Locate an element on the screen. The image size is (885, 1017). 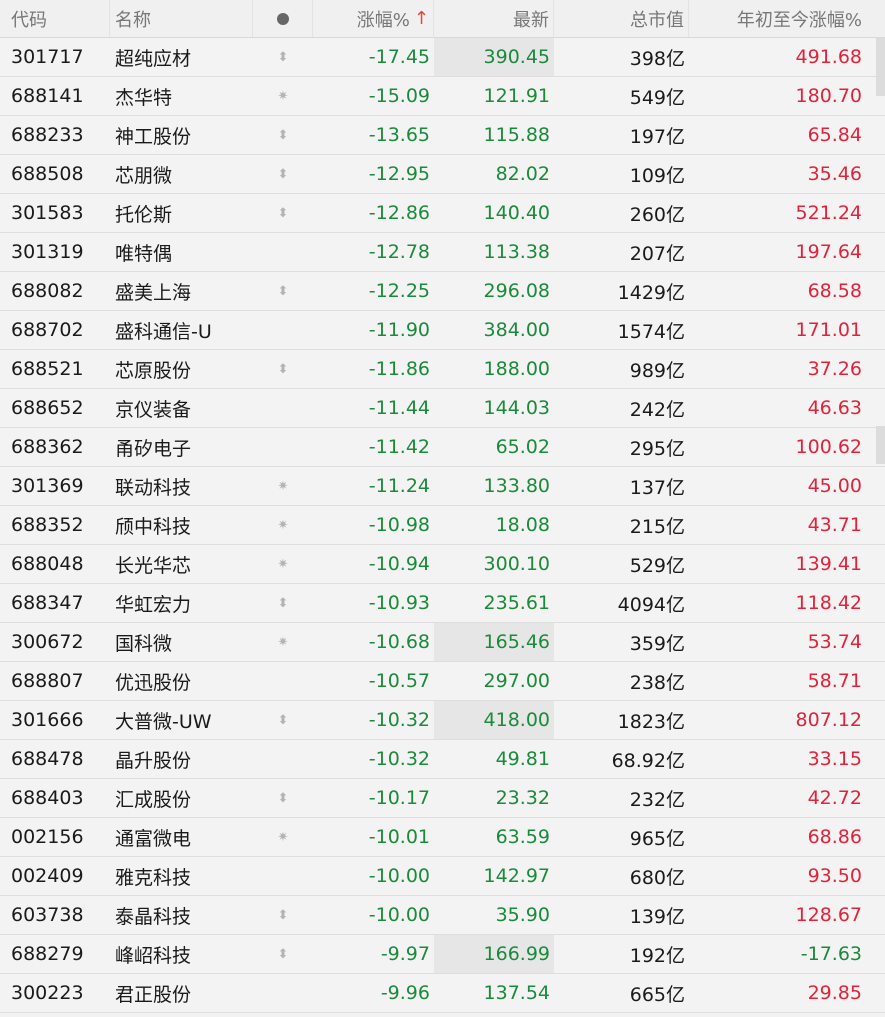
table-row: 688082 盛美上海 ⬍ -12.25 296.08 1429亿 68.58 is located at coordinates (442, 291).